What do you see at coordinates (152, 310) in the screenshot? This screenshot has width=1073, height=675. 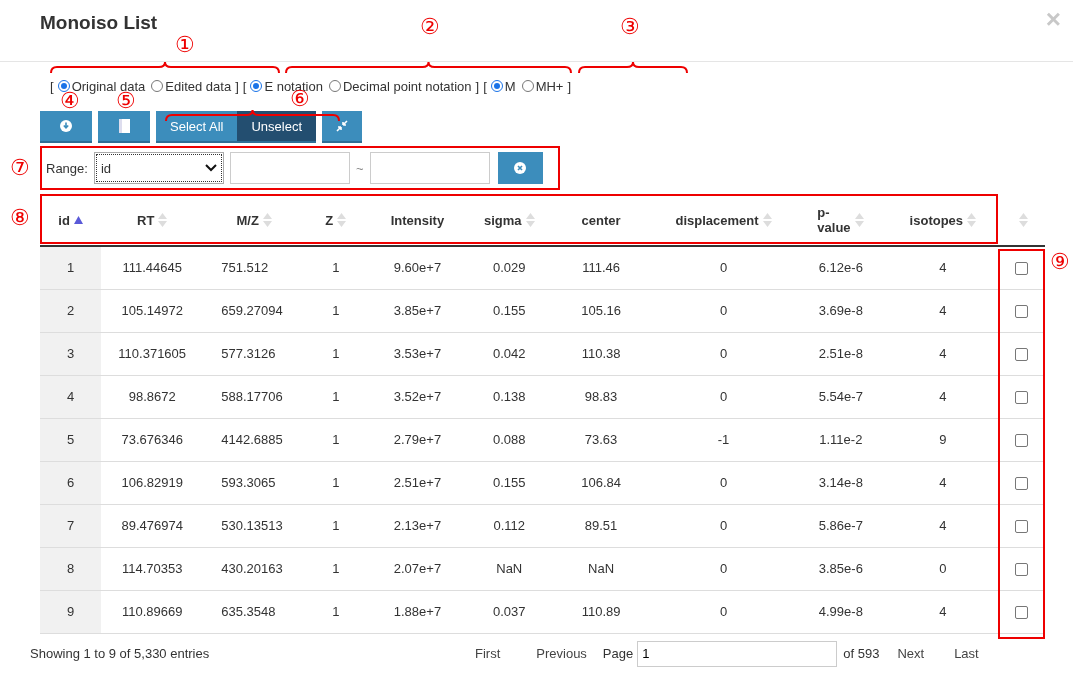 I see `table-cell: 105.14972` at bounding box center [152, 310].